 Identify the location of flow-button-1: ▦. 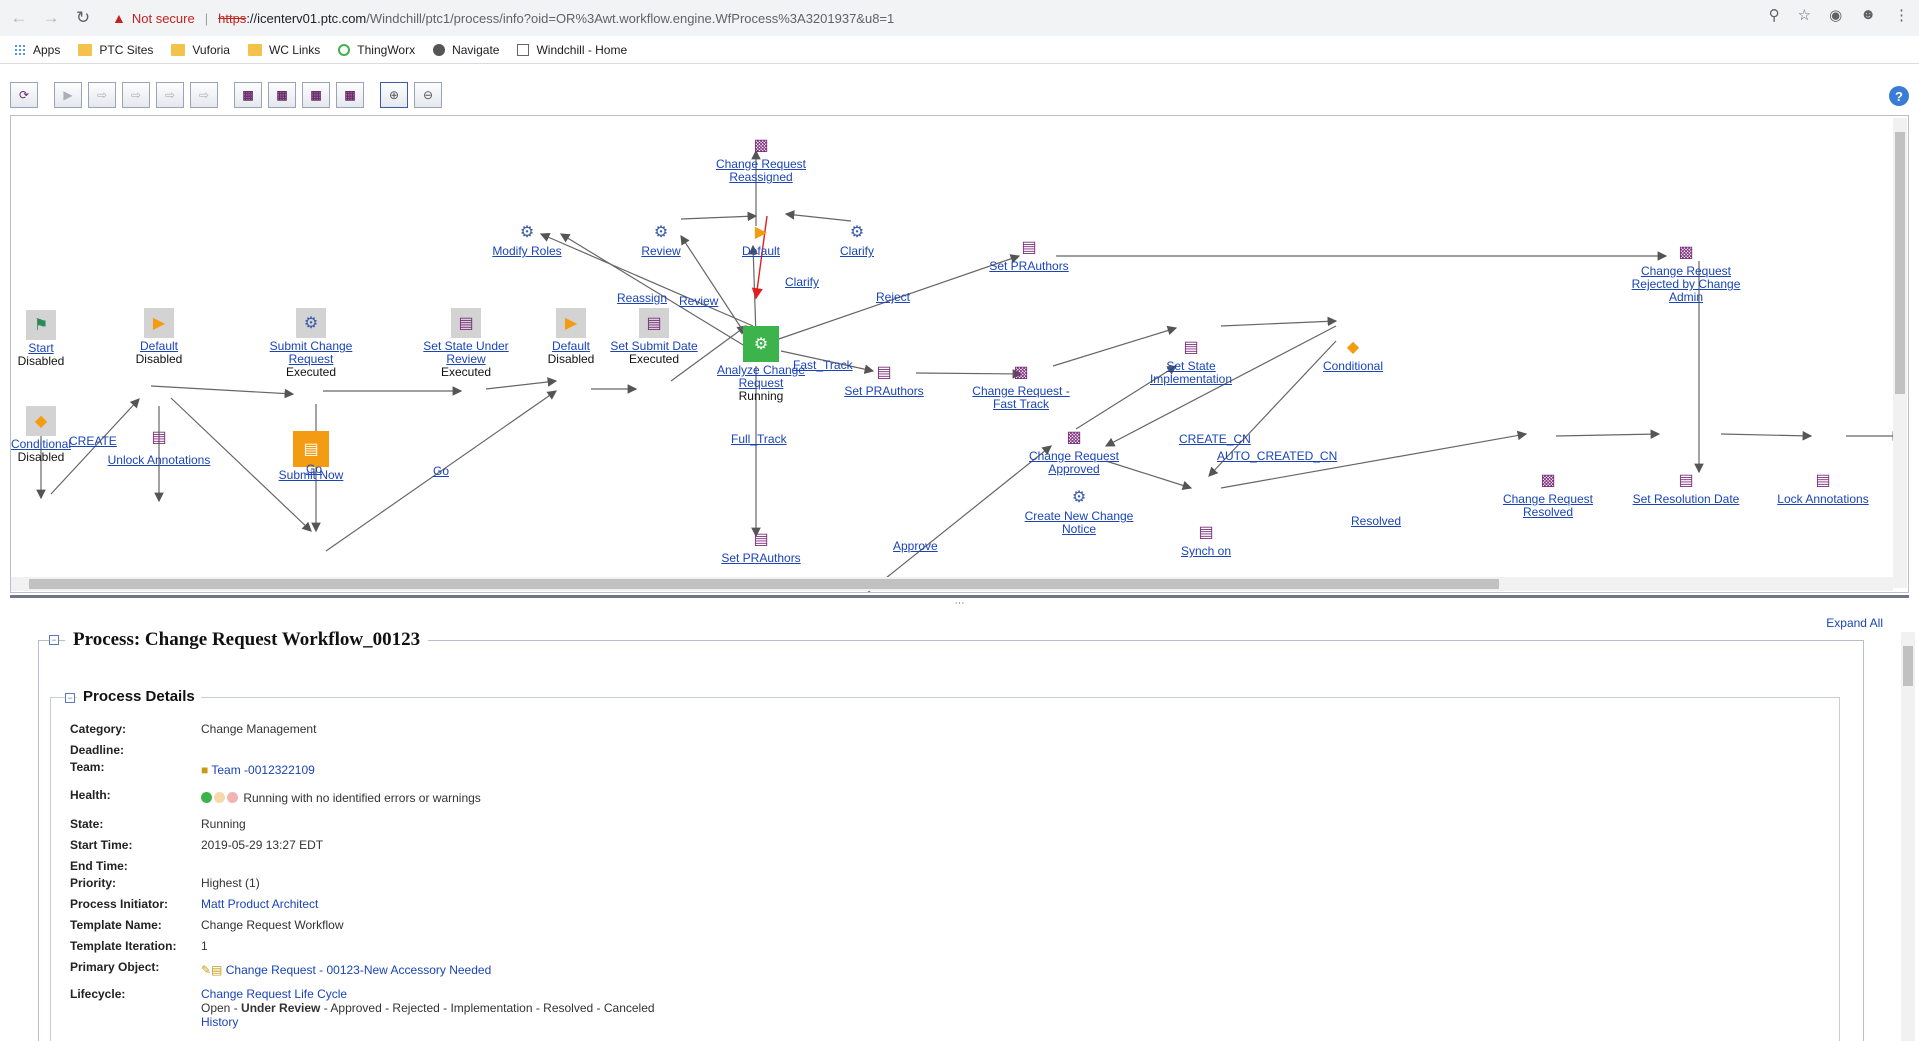
(248, 95).